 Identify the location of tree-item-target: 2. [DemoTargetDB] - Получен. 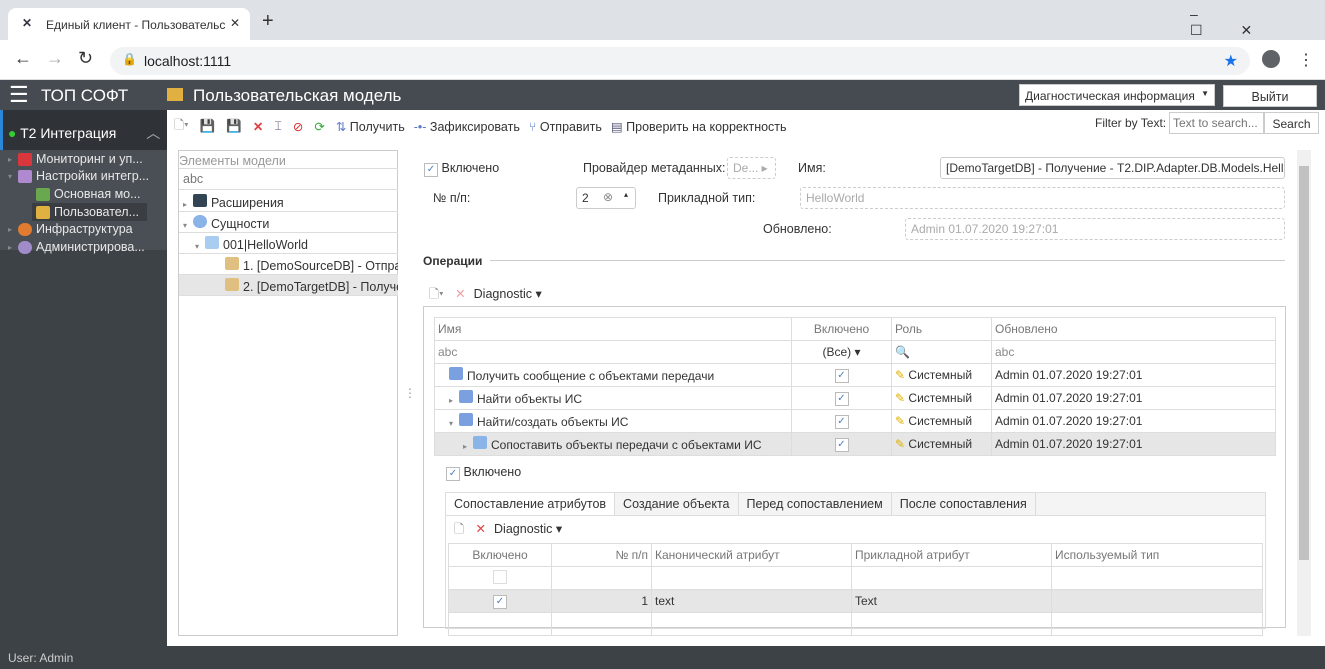
(288, 285).